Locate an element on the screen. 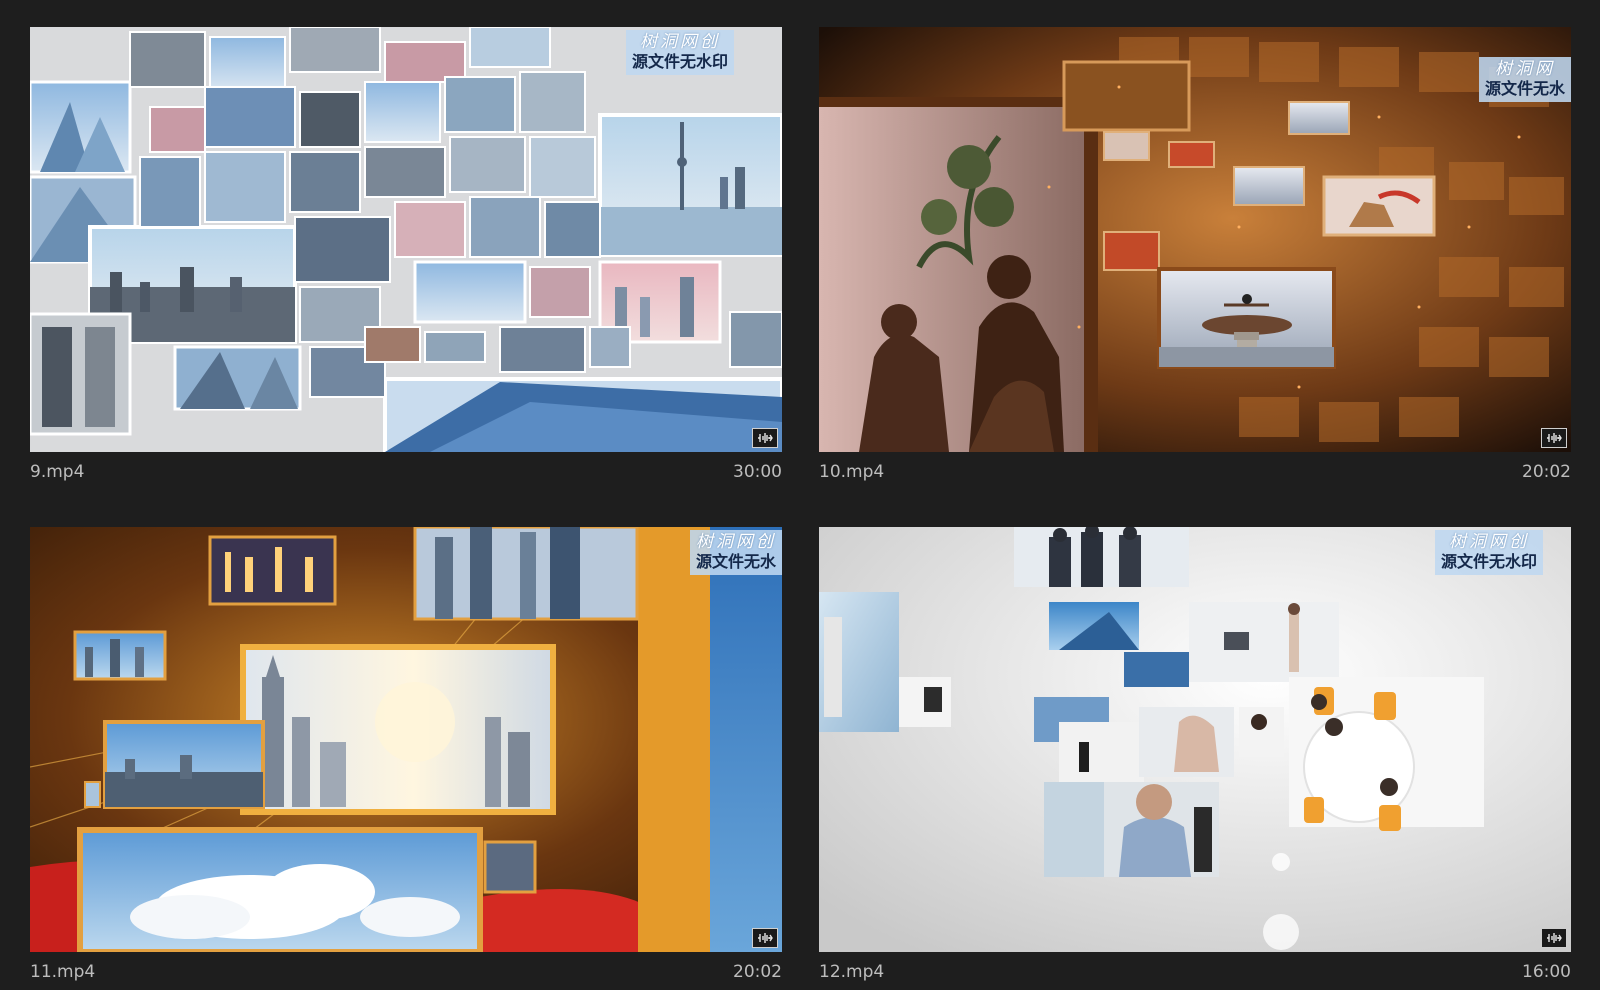  watermark-overlay: 树洞网 源文件无水 is located at coordinates (1524, 79).